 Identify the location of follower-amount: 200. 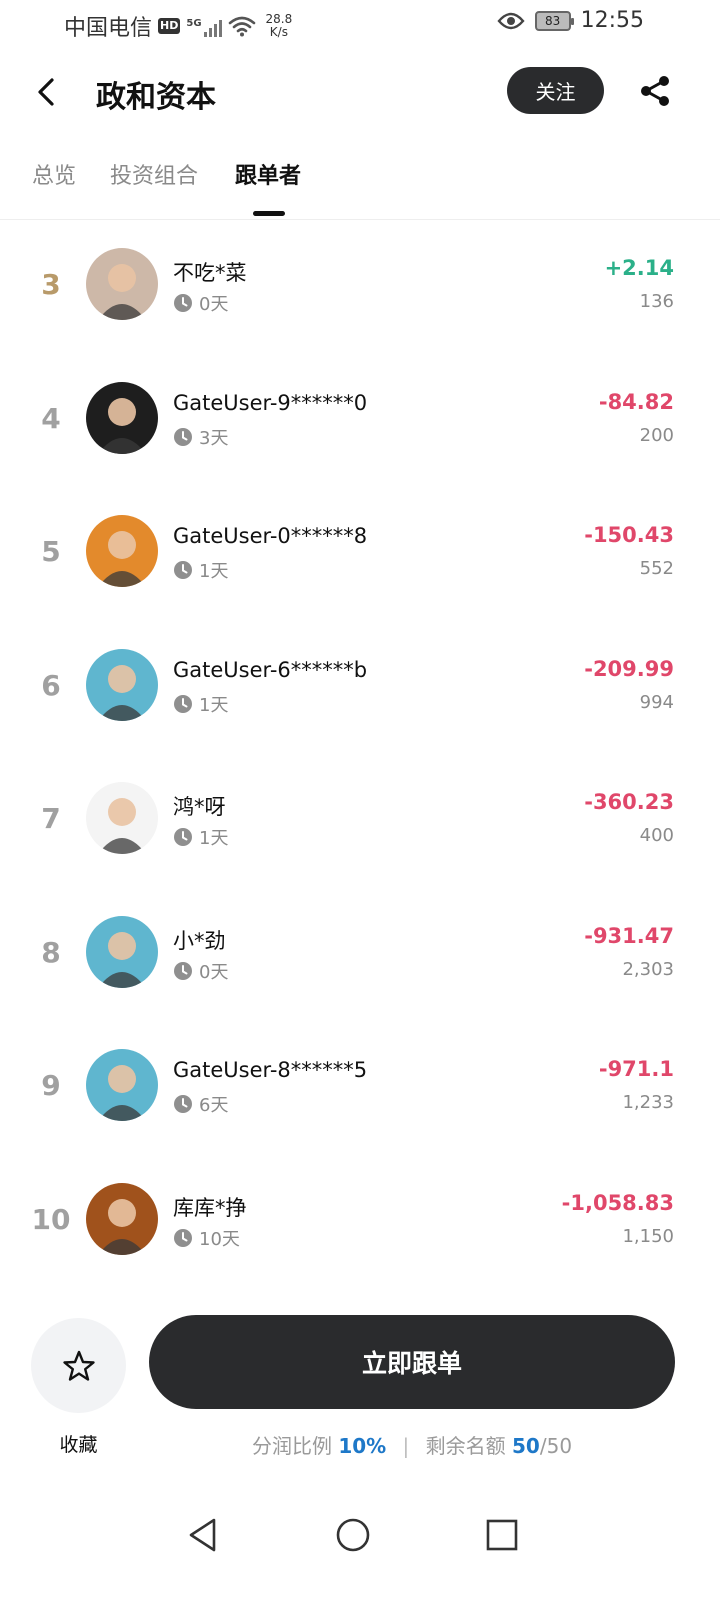
(656, 435).